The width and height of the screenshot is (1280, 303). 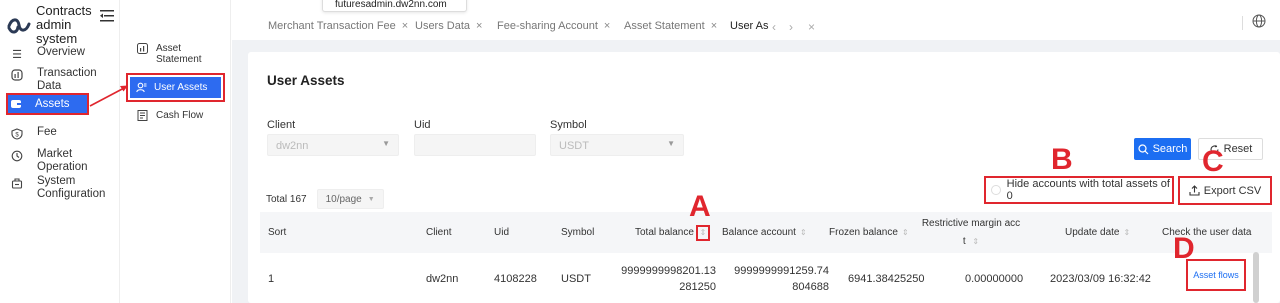 What do you see at coordinates (971, 223) in the screenshot?
I see `column-header-label: Restrictive margin acc` at bounding box center [971, 223].